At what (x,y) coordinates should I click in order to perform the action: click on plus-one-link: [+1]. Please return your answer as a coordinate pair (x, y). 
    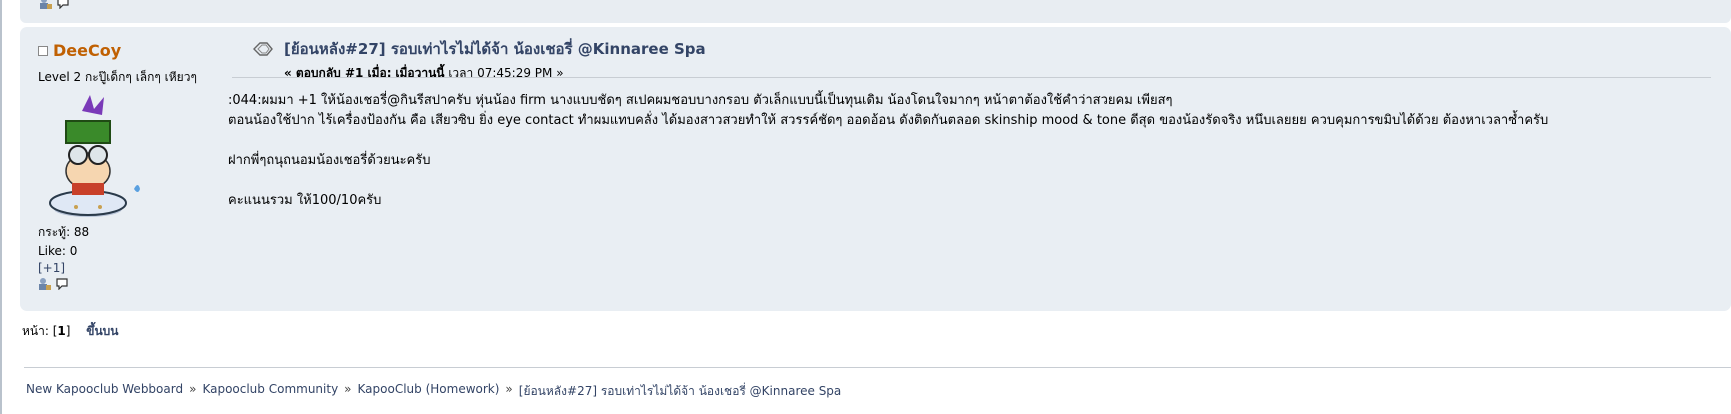
    Looking at the image, I should click on (138, 268).